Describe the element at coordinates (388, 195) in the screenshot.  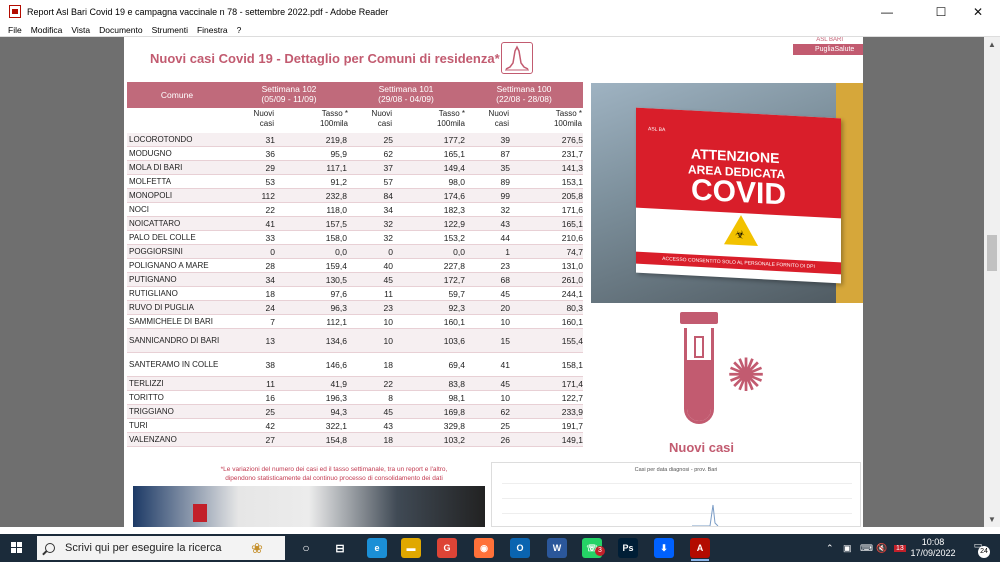
I see `row-new-cases: 84` at that location.